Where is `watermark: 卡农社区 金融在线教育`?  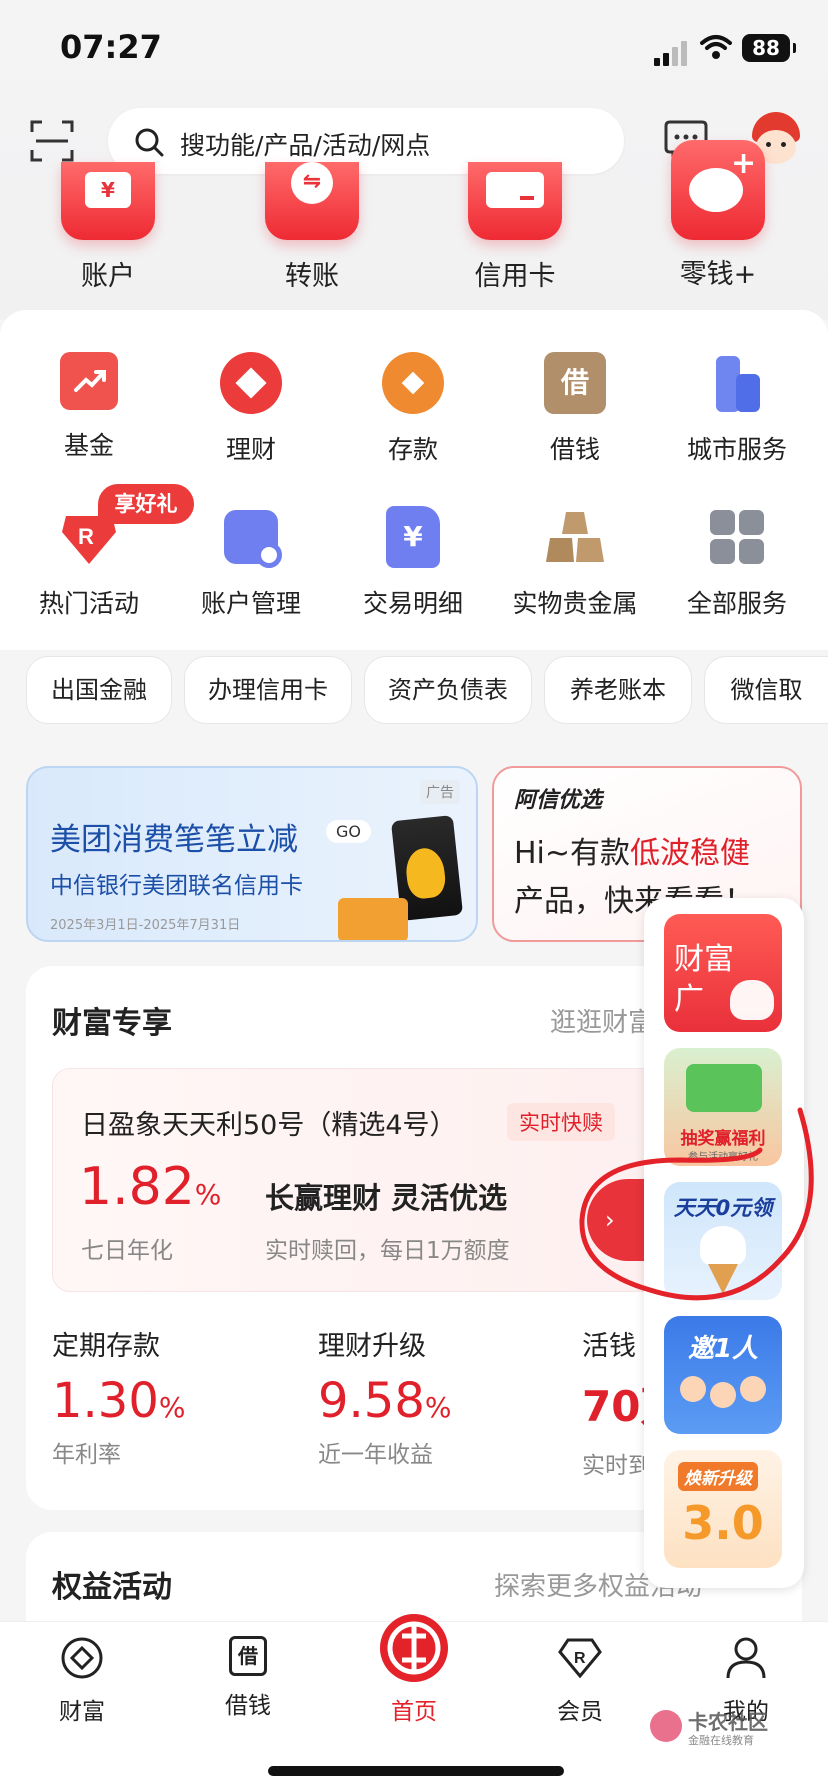
watermark: 卡农社区 金融在线教育 is located at coordinates (738, 1729).